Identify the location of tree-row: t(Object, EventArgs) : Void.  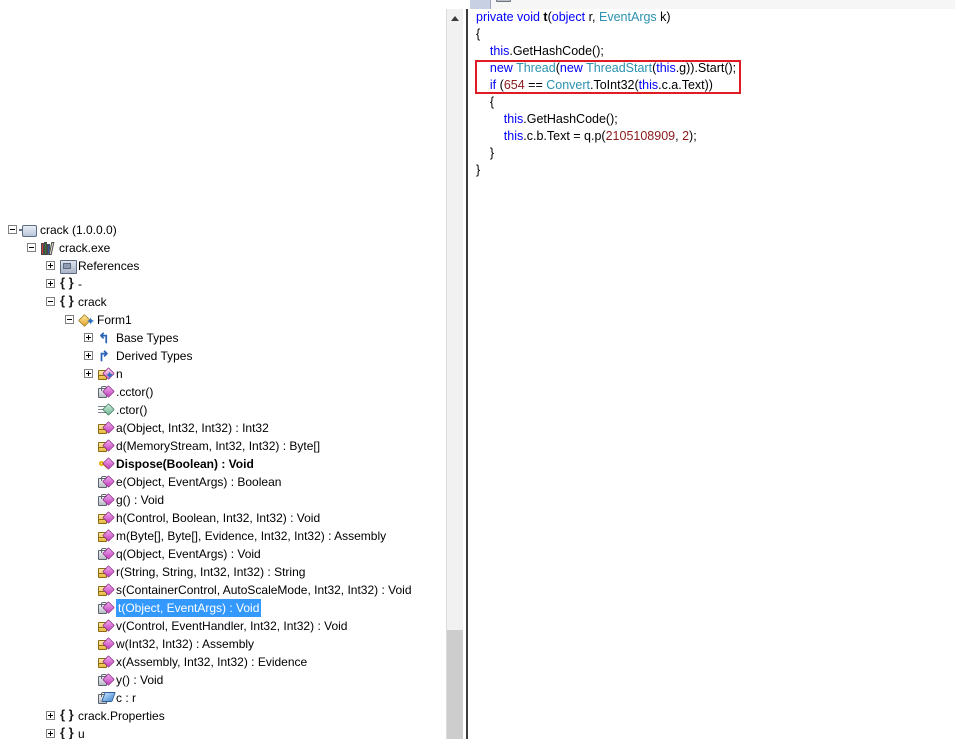
(223, 608).